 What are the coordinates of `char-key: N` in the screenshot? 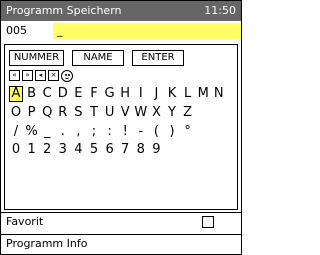 It's located at (219, 94).